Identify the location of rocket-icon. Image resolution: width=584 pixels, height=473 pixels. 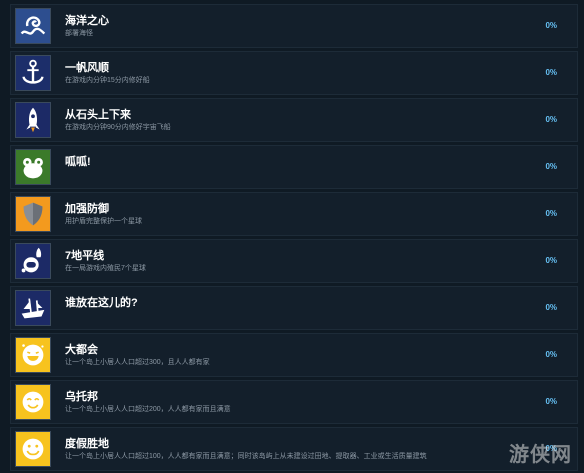
(33, 120).